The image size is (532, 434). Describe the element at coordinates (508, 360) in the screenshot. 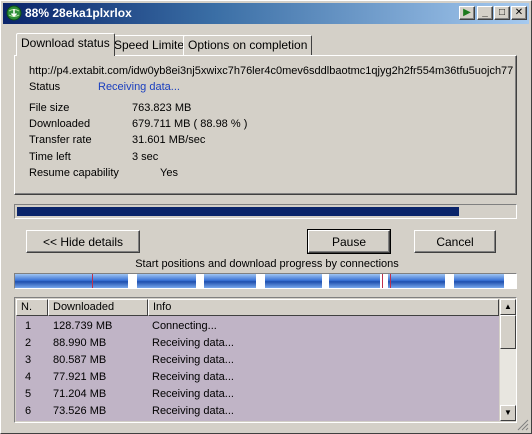

I see `vertical-scrollbar: ▲ ▼` at that location.